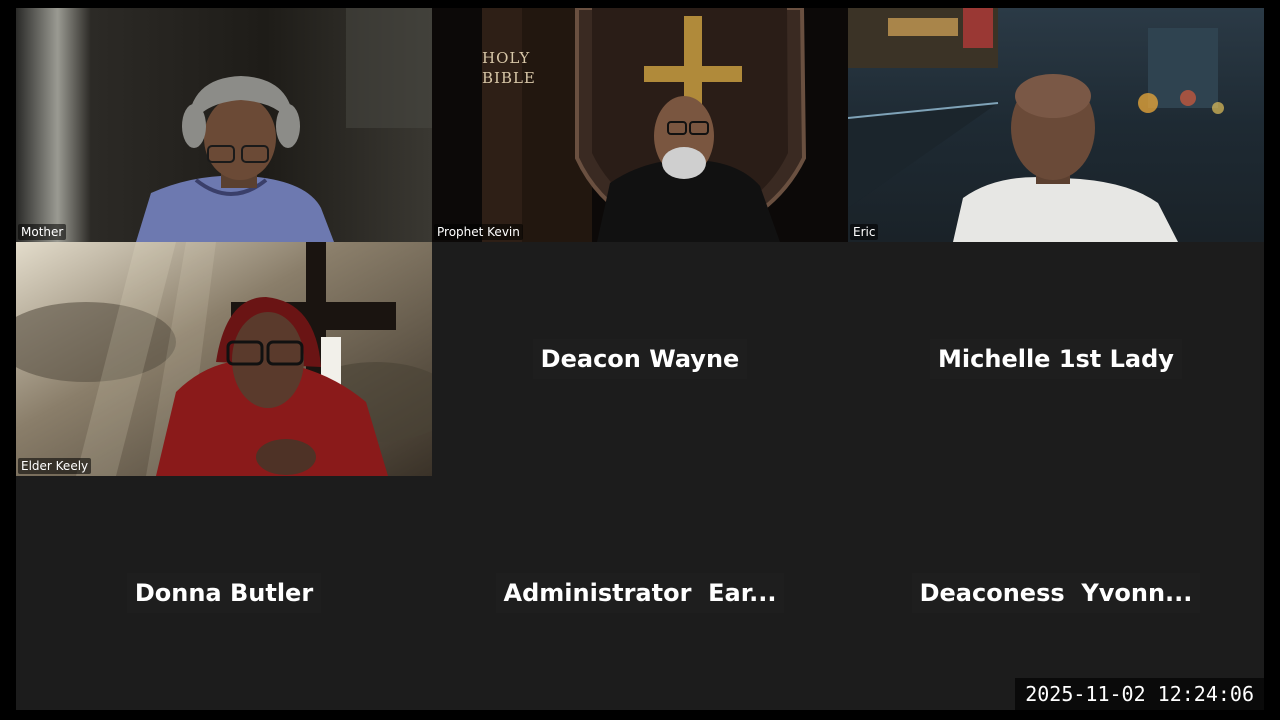 This screenshot has width=1280, height=720. I want to click on participant-name-label: Prophet Kevin, so click(478, 232).